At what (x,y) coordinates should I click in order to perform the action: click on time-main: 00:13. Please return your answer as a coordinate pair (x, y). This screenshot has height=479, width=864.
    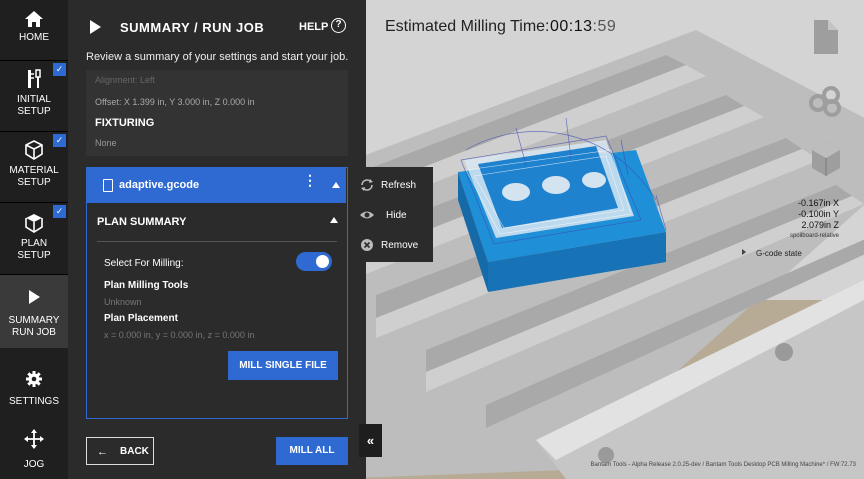
    Looking at the image, I should click on (571, 26).